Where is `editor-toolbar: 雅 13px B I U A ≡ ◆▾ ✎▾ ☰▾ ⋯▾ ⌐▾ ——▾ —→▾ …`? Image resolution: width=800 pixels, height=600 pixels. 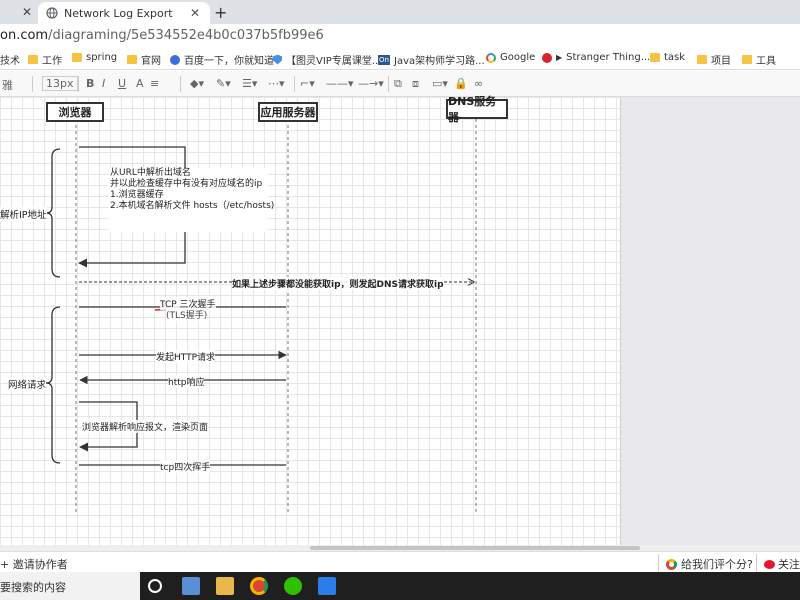
editor-toolbar: 雅 13px B I U A ≡ ◆▾ ✎▾ ☰▾ ⋯▾ ⌐▾ ——▾ —→▾ … is located at coordinates (400, 84).